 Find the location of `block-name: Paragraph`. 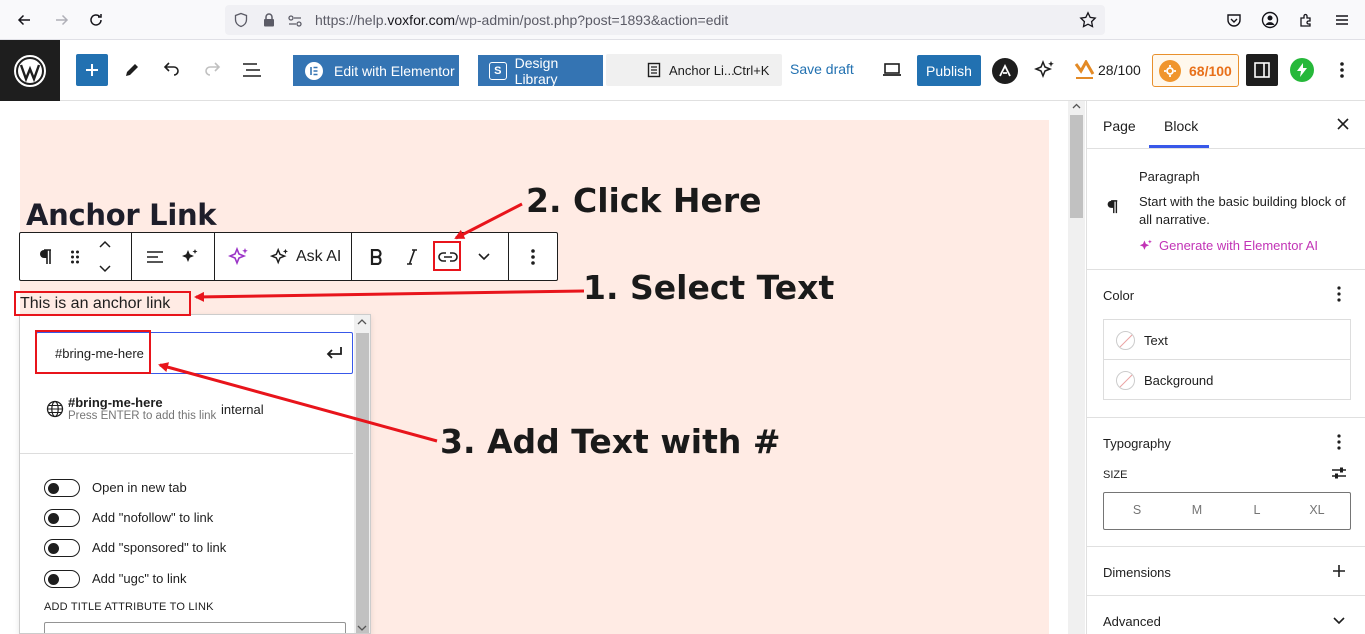

block-name: Paragraph is located at coordinates (1169, 176).